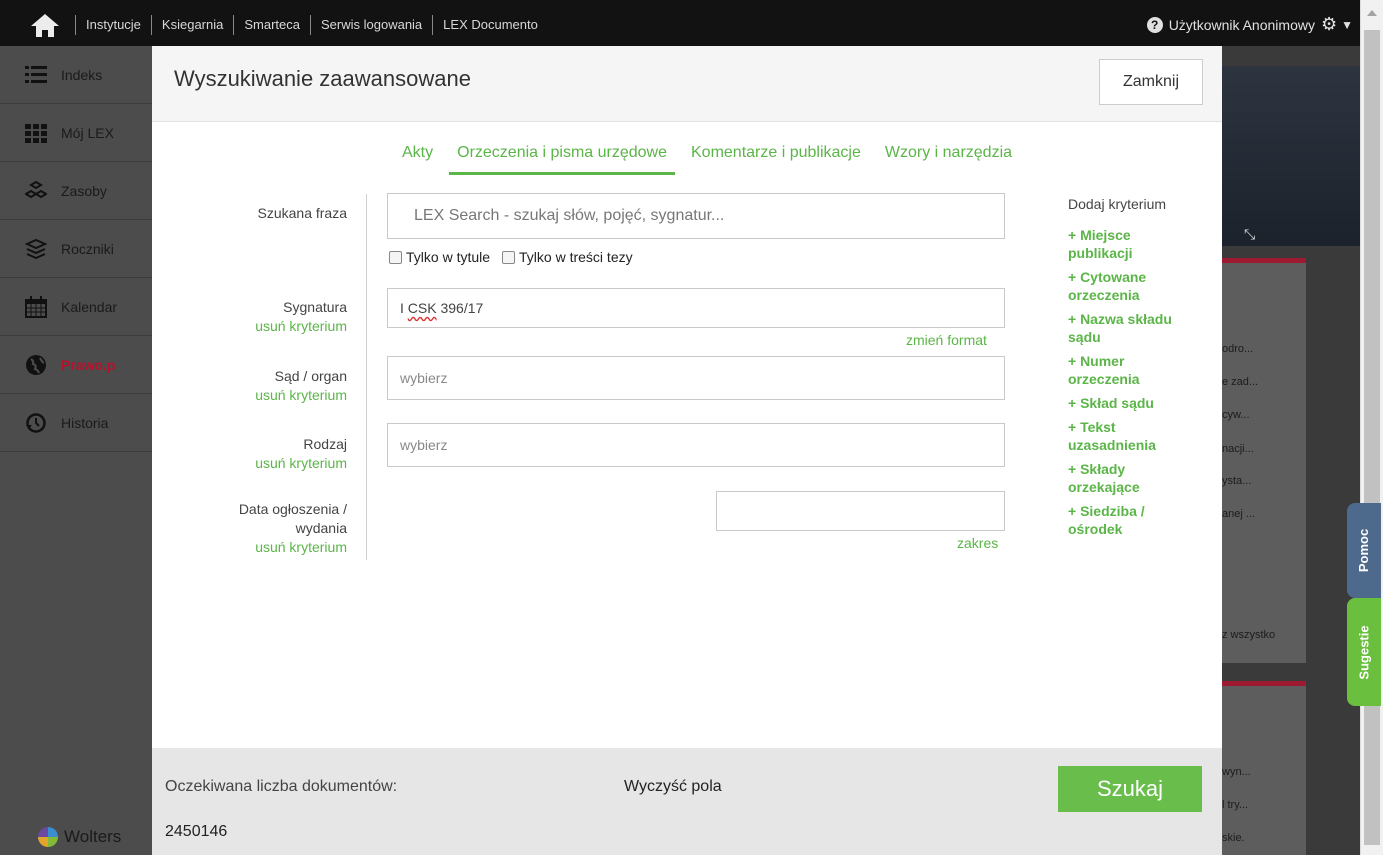 The height and width of the screenshot is (855, 1383). I want to click on modal-title: Wyszukiwanie zaawansowane, so click(322, 78).